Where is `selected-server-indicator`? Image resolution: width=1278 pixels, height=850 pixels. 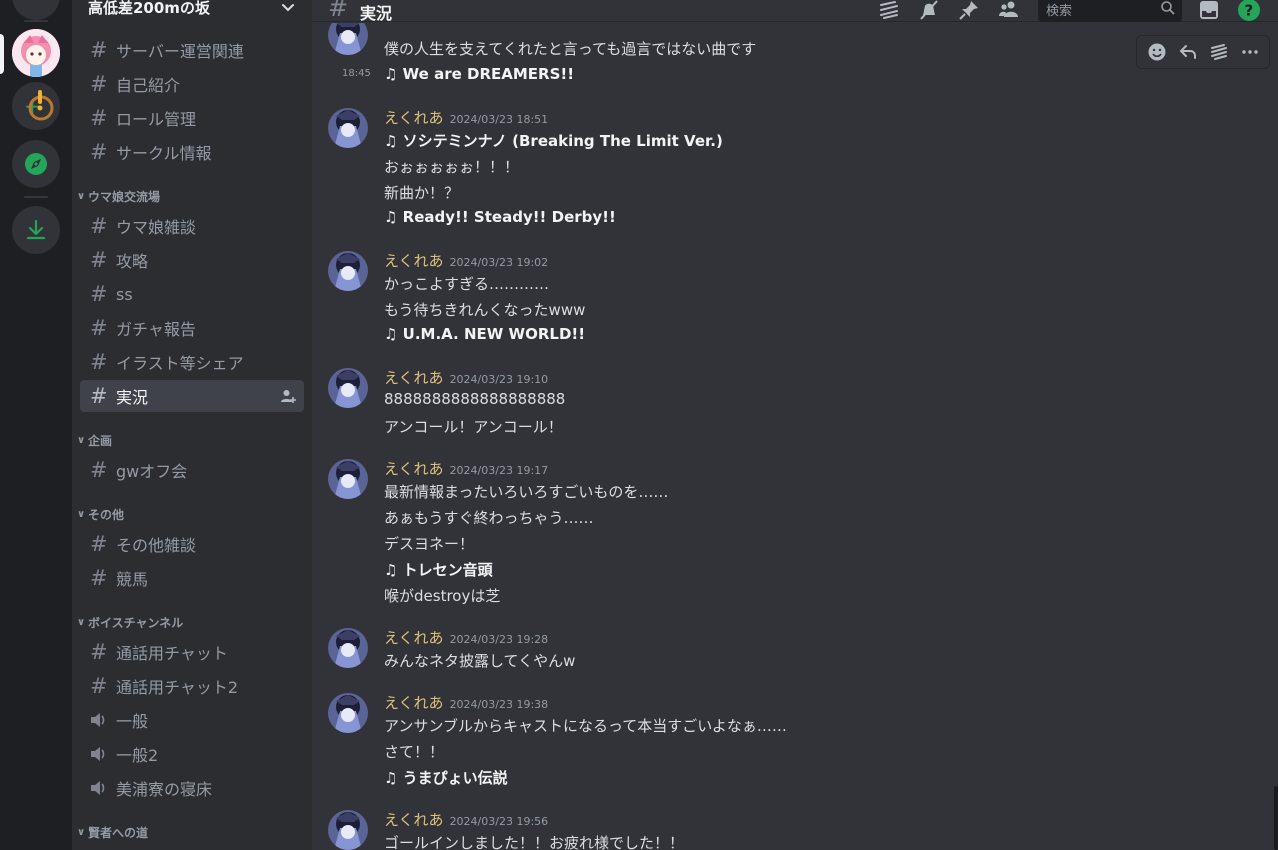 selected-server-indicator is located at coordinates (2, 54).